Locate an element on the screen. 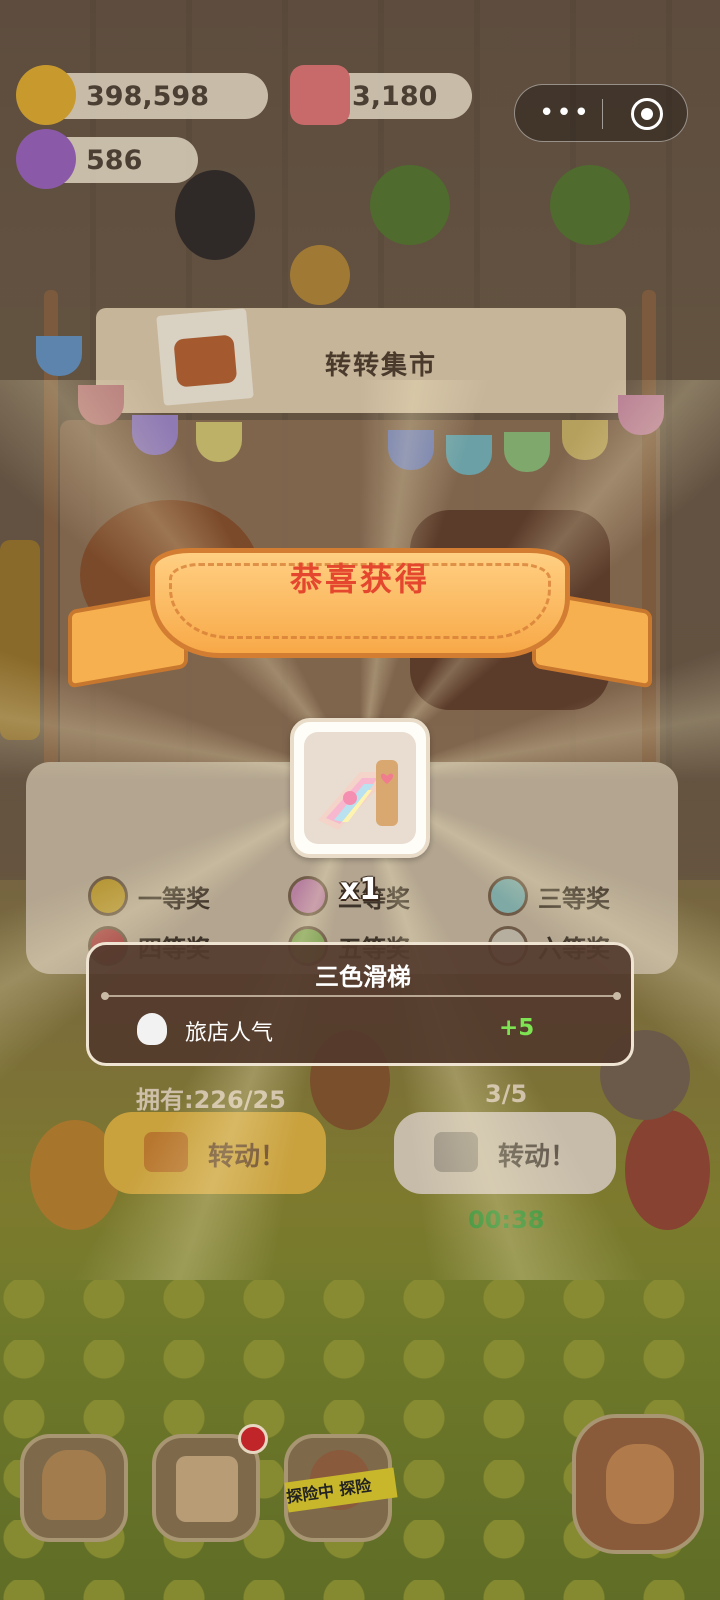 The width and height of the screenshot is (720, 1600). reward-item-card is located at coordinates (360, 788).